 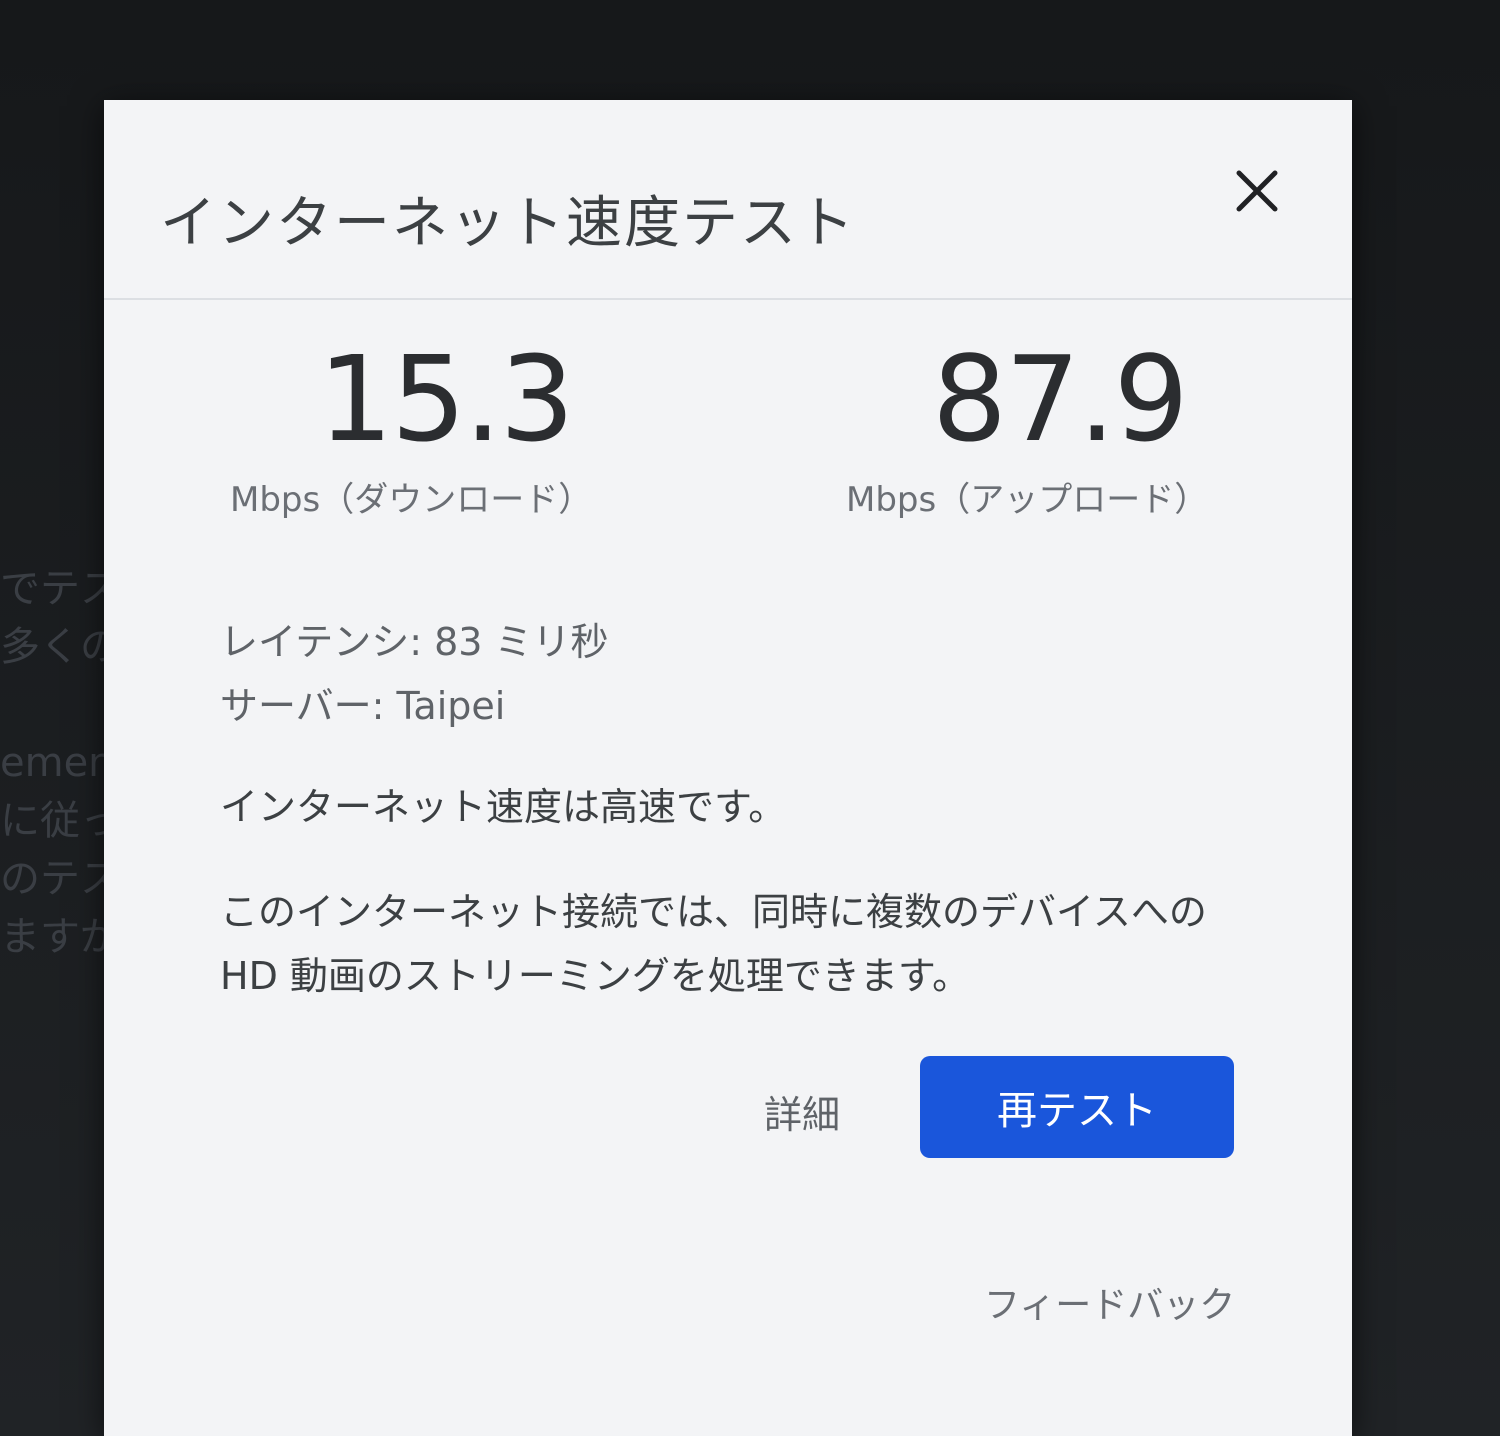 What do you see at coordinates (414, 674) in the screenshot?
I see `connection-info: レイテンシ: 83 ミリ秒 サーバー: Taipei` at bounding box center [414, 674].